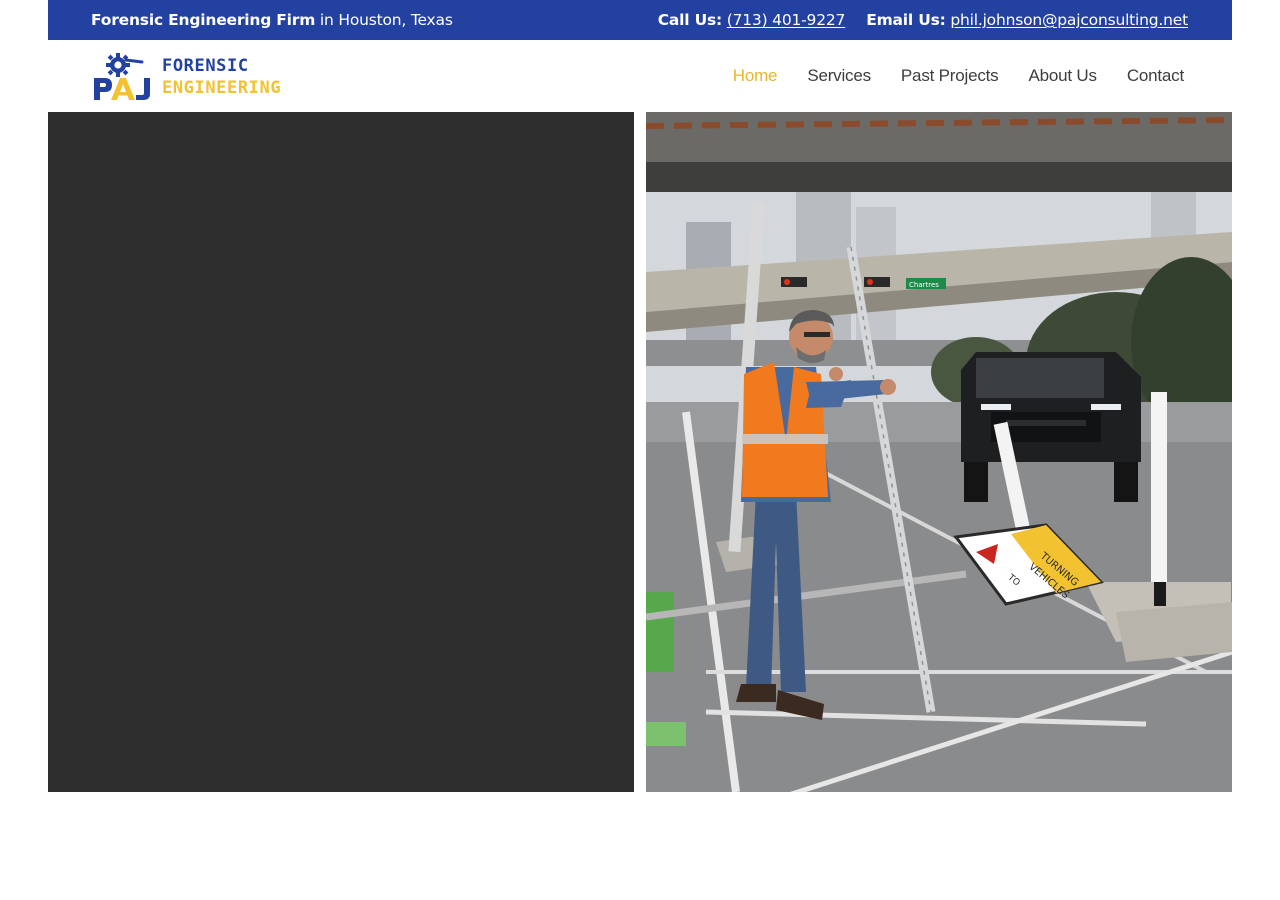  Describe the element at coordinates (221, 77) in the screenshot. I see `logo-wordmark: FORENSIC ENGINEERING` at that location.